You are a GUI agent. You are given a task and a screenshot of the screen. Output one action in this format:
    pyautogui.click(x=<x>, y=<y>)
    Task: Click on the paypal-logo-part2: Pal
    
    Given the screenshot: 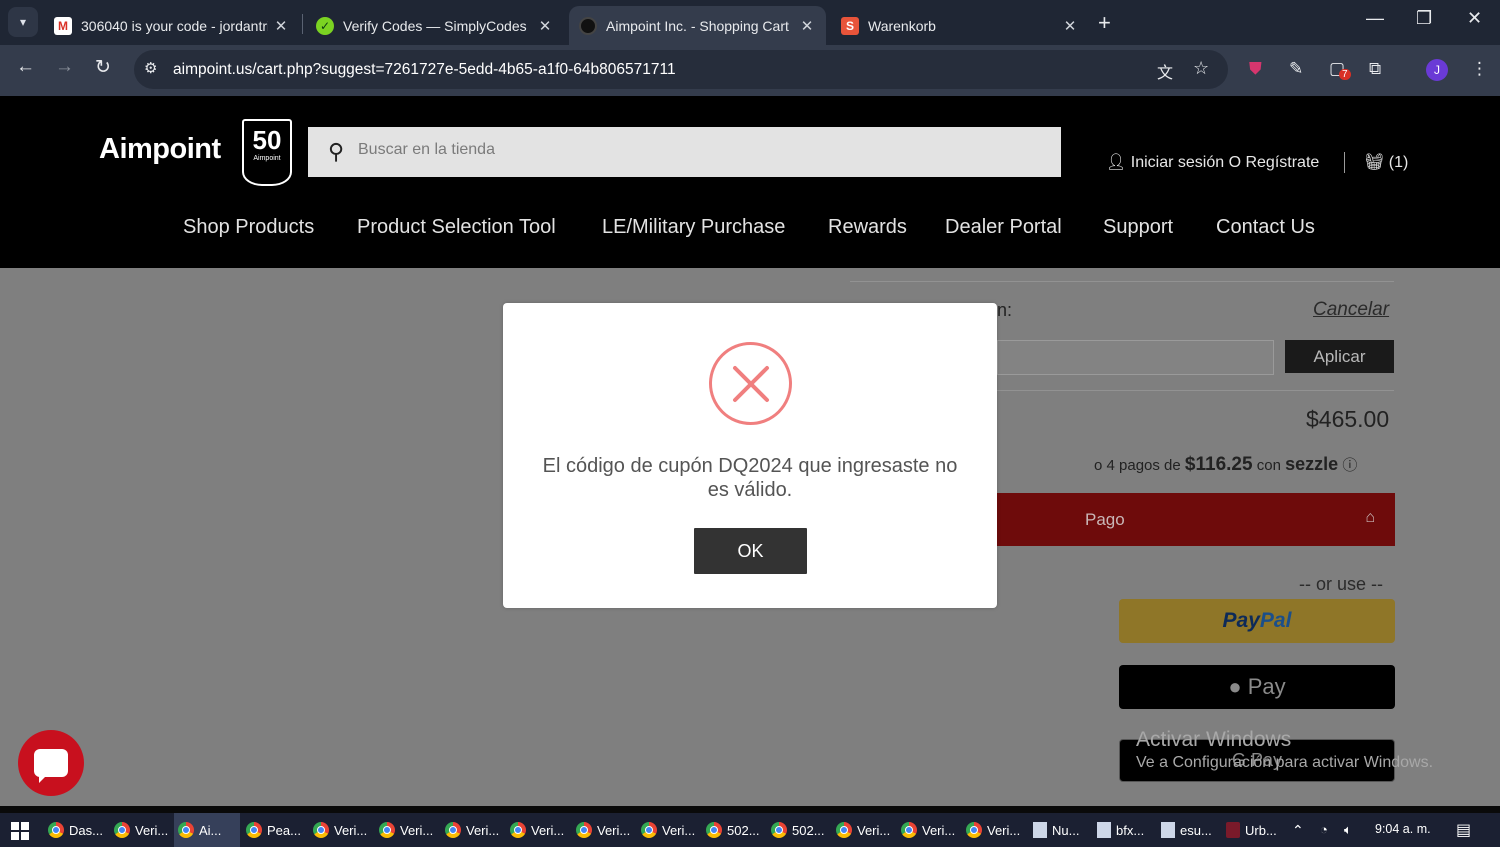 What is the action you would take?
    pyautogui.click(x=1275, y=620)
    